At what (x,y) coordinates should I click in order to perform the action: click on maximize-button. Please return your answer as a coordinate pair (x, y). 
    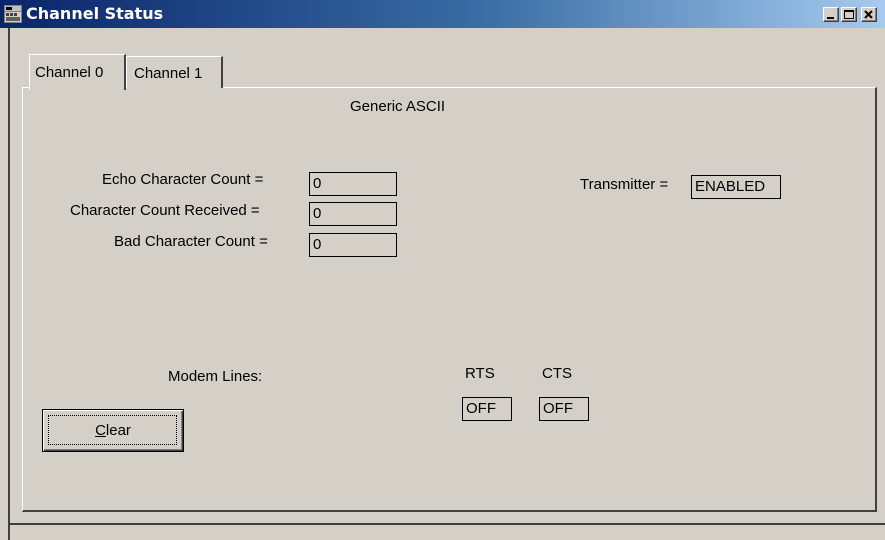
    Looking at the image, I should click on (849, 14).